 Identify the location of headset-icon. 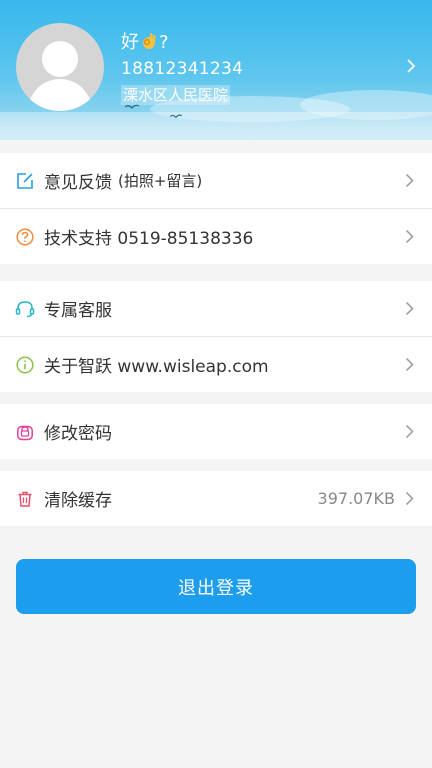
(25, 309).